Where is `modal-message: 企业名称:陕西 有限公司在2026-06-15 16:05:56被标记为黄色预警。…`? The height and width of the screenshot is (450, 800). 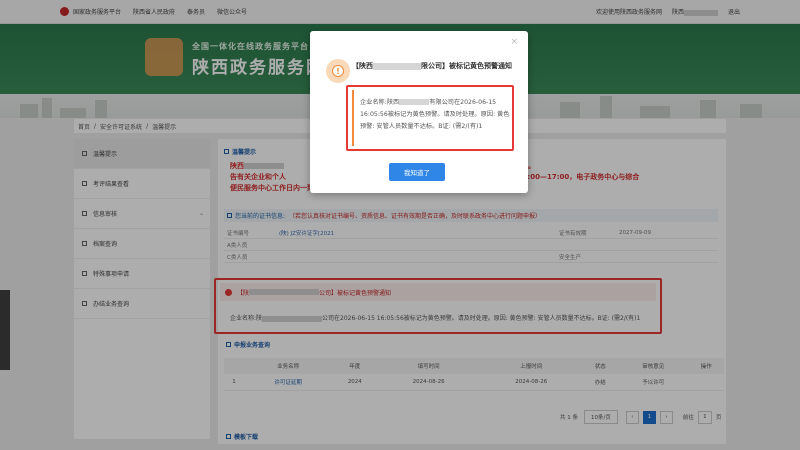
modal-message: 企业名称:陕西 有限公司在2026-06-15 16:05:56被标记为黄色预警。… is located at coordinates (435, 114).